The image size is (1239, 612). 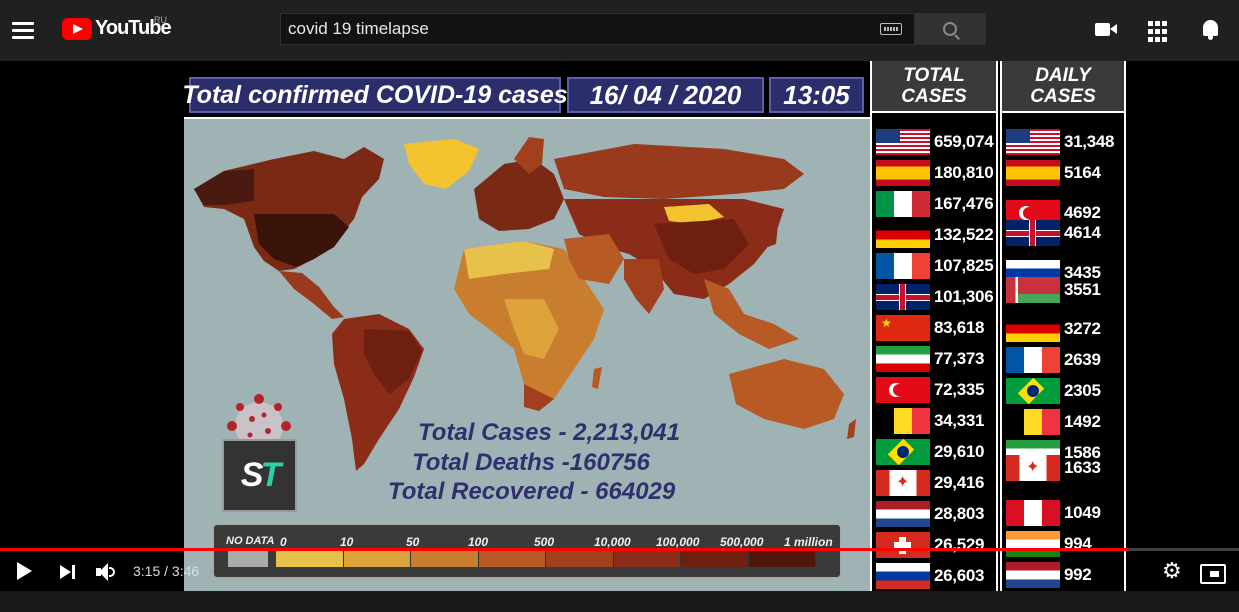 What do you see at coordinates (117, 27) in the screenshot?
I see `youtube-logo: YouTube RU` at bounding box center [117, 27].